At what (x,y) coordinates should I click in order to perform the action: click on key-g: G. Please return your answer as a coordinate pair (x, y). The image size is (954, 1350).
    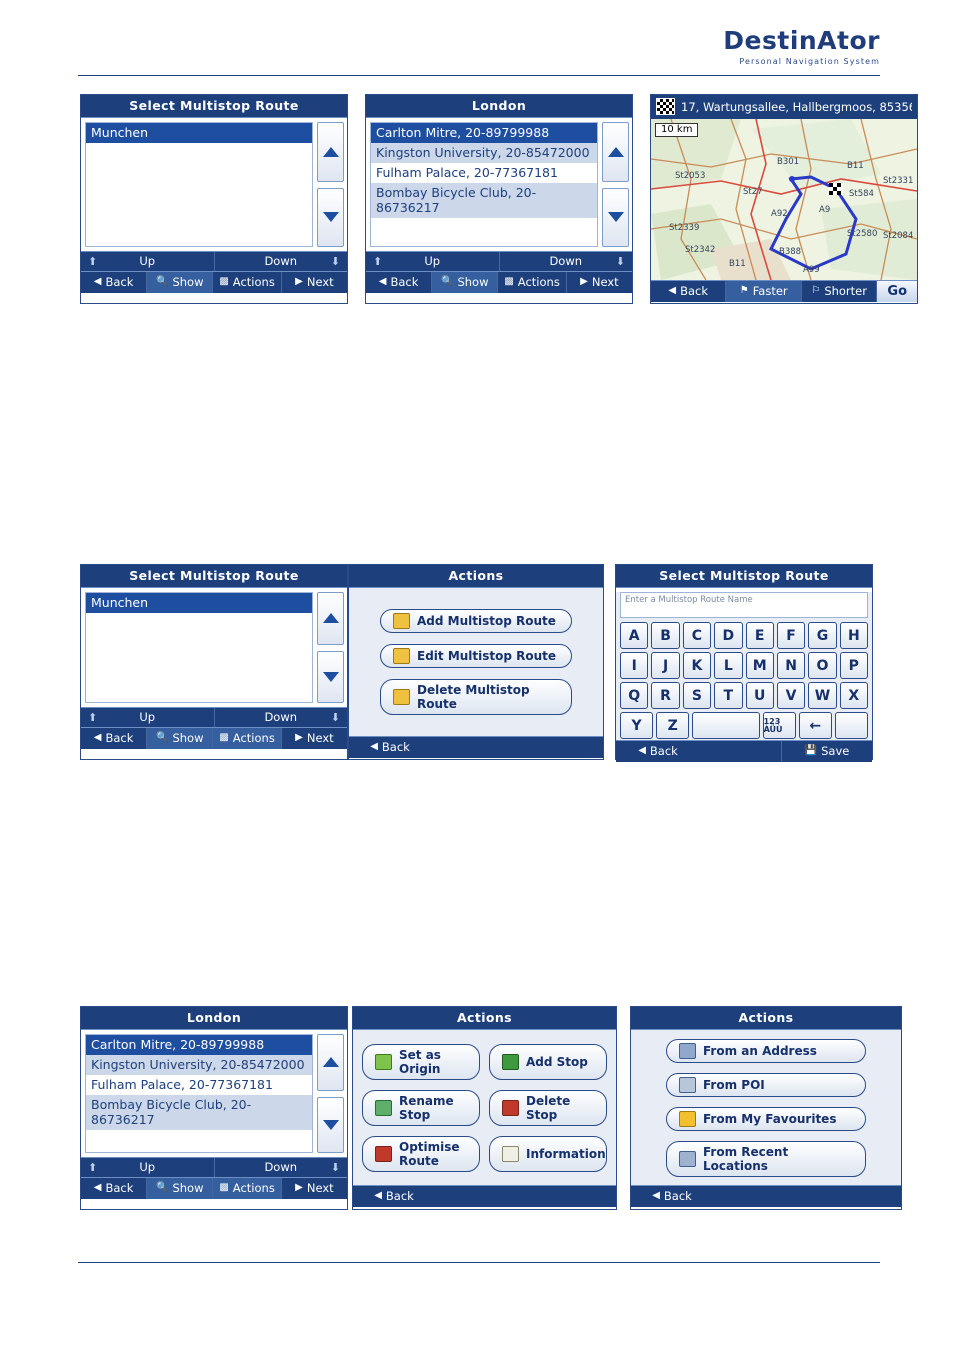
    Looking at the image, I should click on (822, 635).